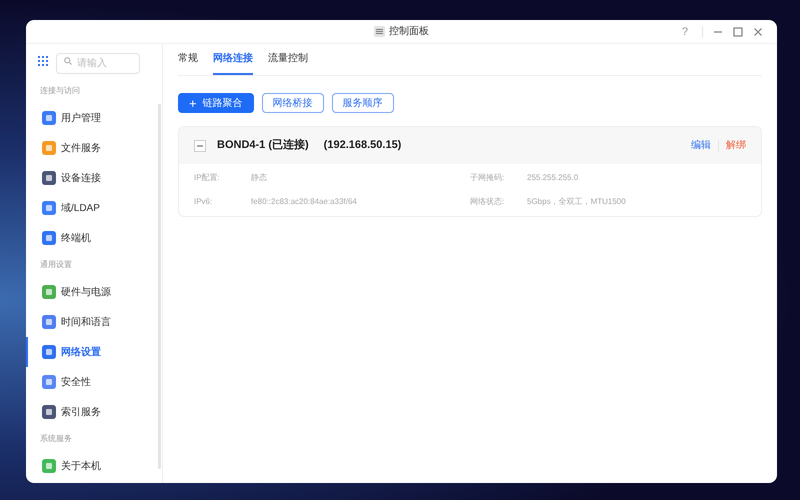 The height and width of the screenshot is (500, 800). What do you see at coordinates (304, 202) in the screenshot?
I see `field-value: fe80::2c83:ac20:84ae:a33f/64` at bounding box center [304, 202].